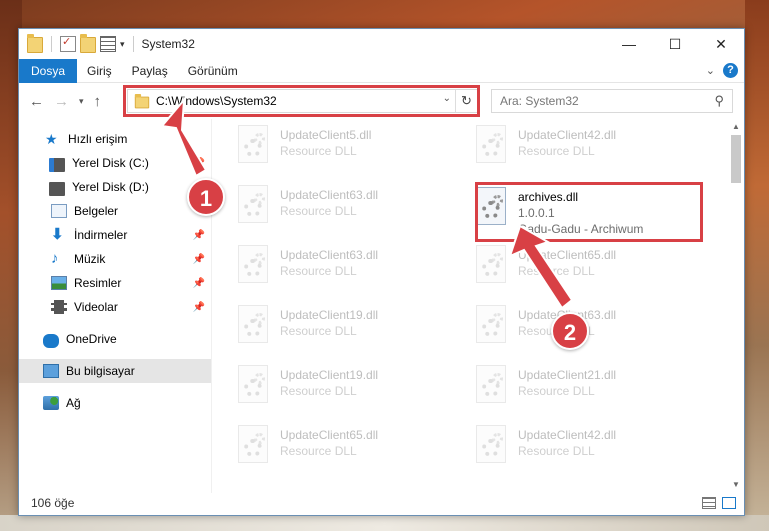 This screenshot has height=531, width=769. What do you see at coordinates (329, 255) in the screenshot?
I see `file-name: UpdateClient63.dll` at bounding box center [329, 255].